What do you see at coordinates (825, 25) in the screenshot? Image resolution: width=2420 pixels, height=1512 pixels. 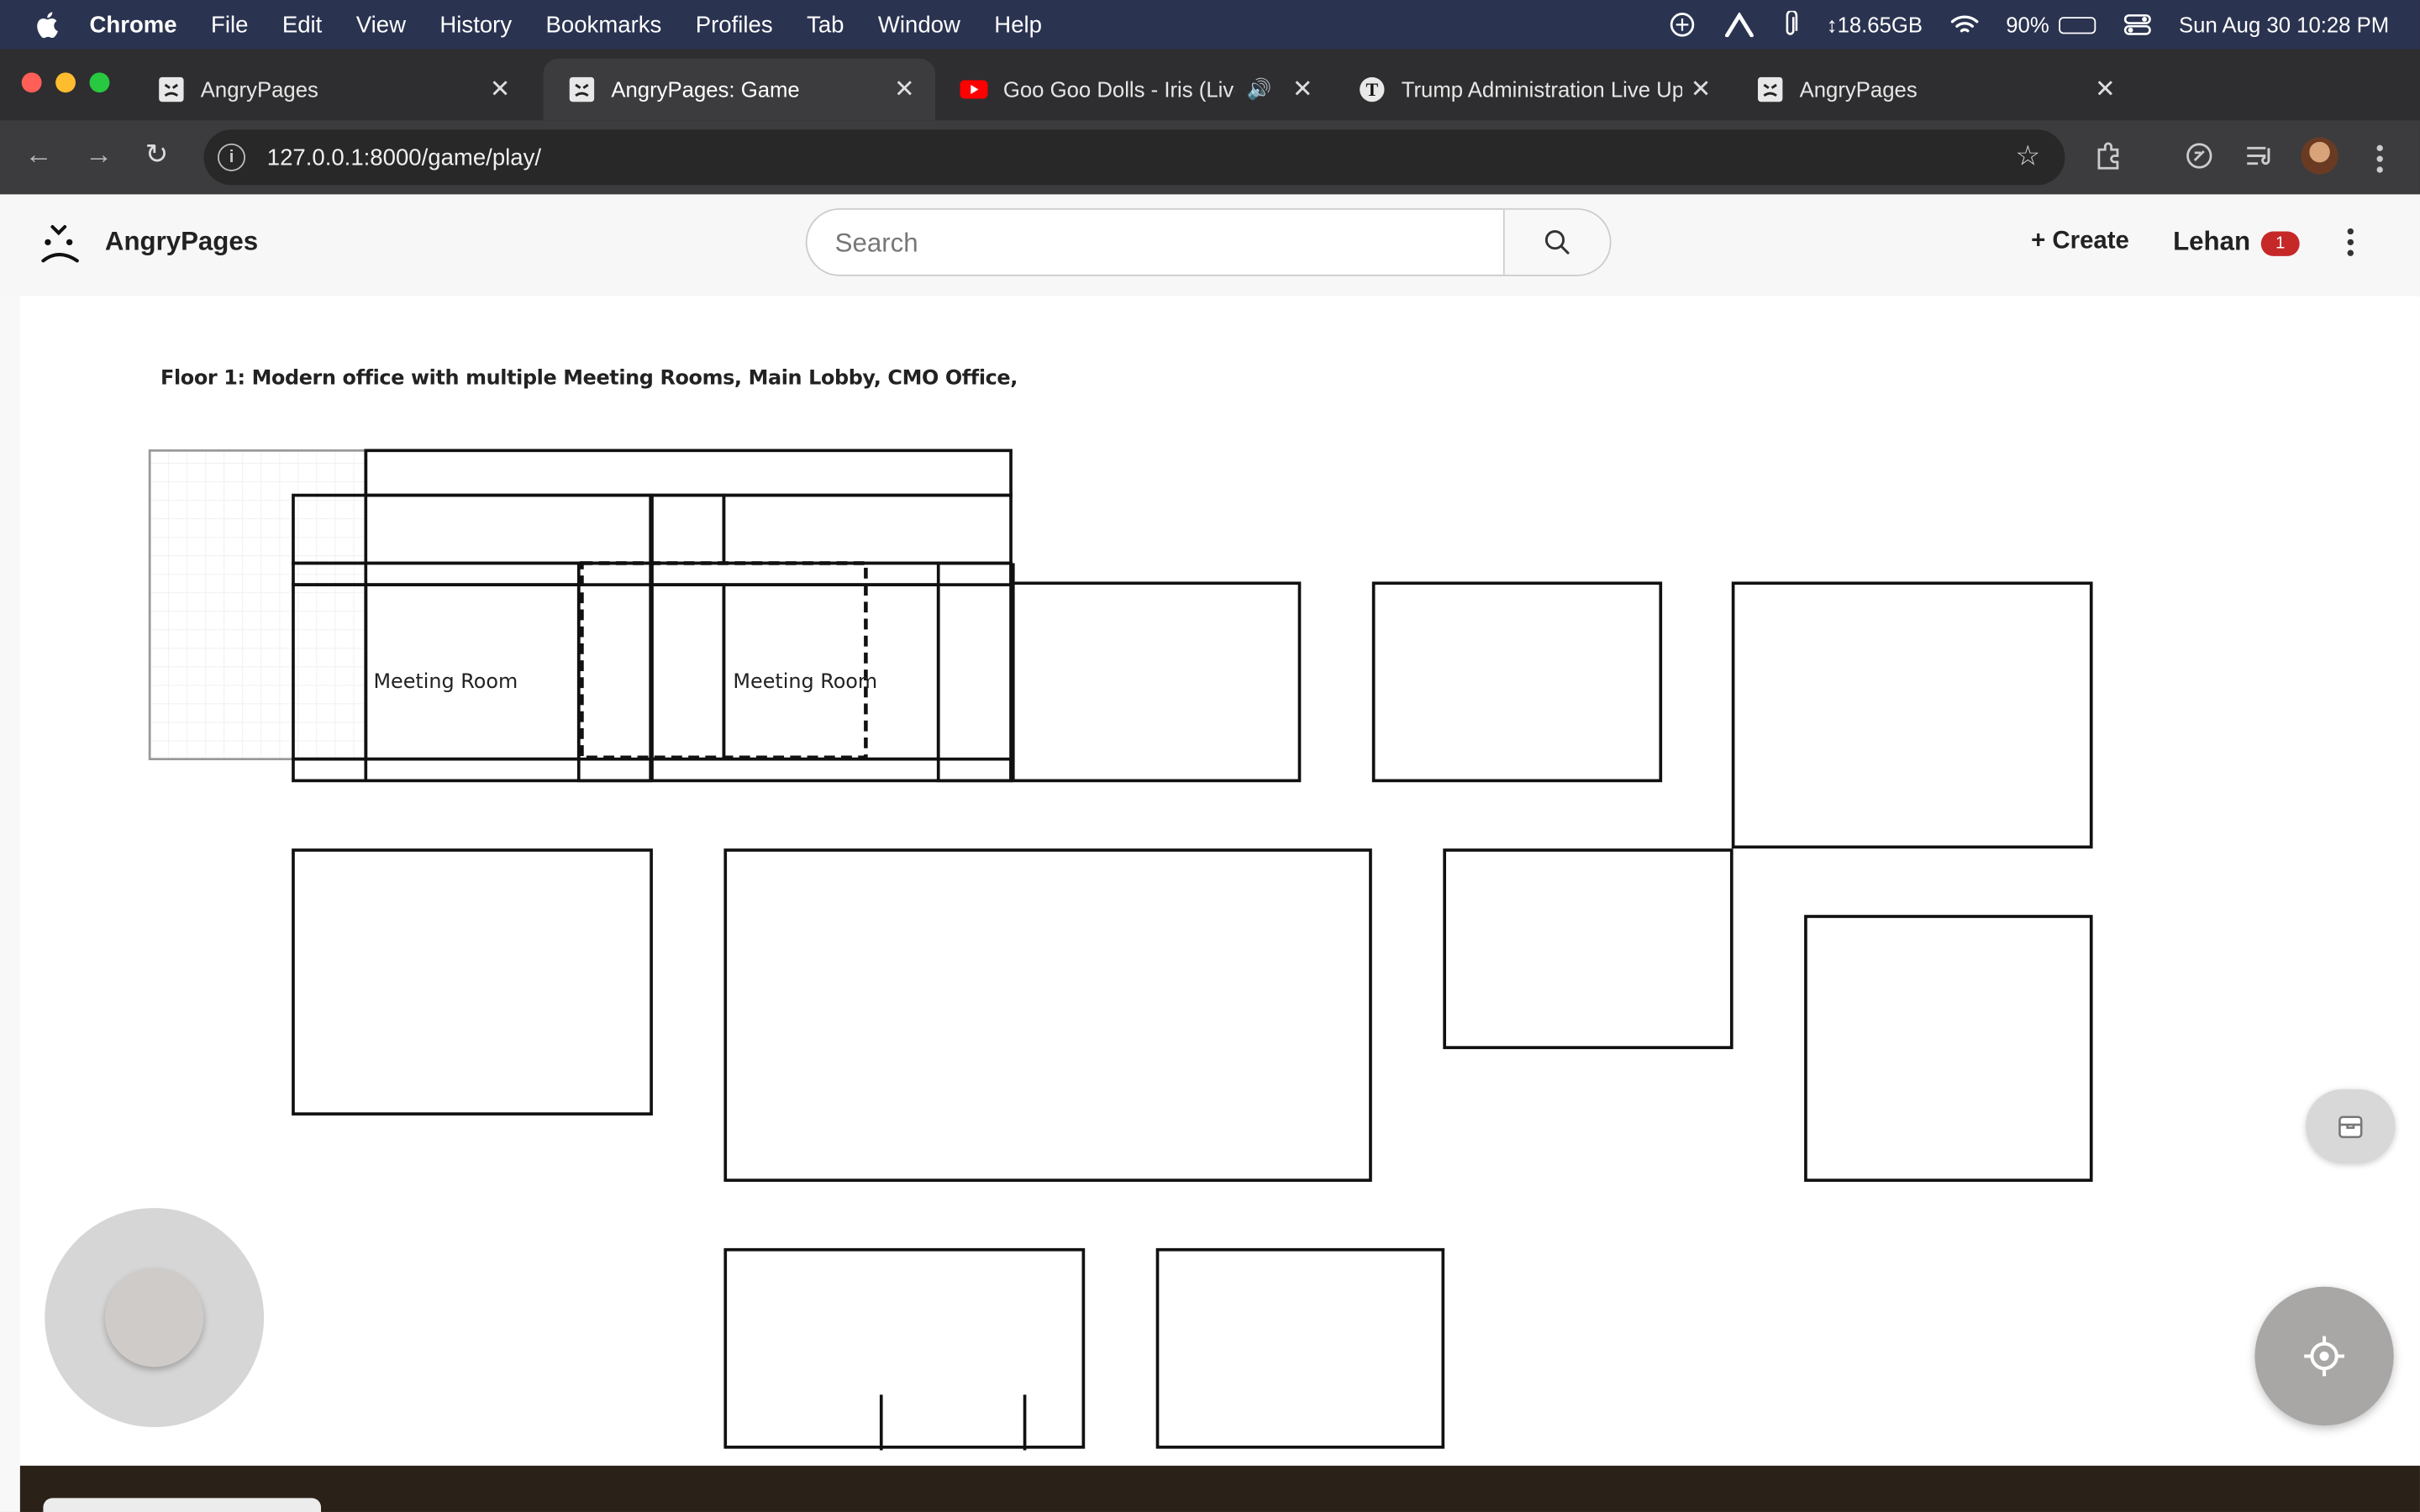 I see `menu-tab: Tab` at bounding box center [825, 25].